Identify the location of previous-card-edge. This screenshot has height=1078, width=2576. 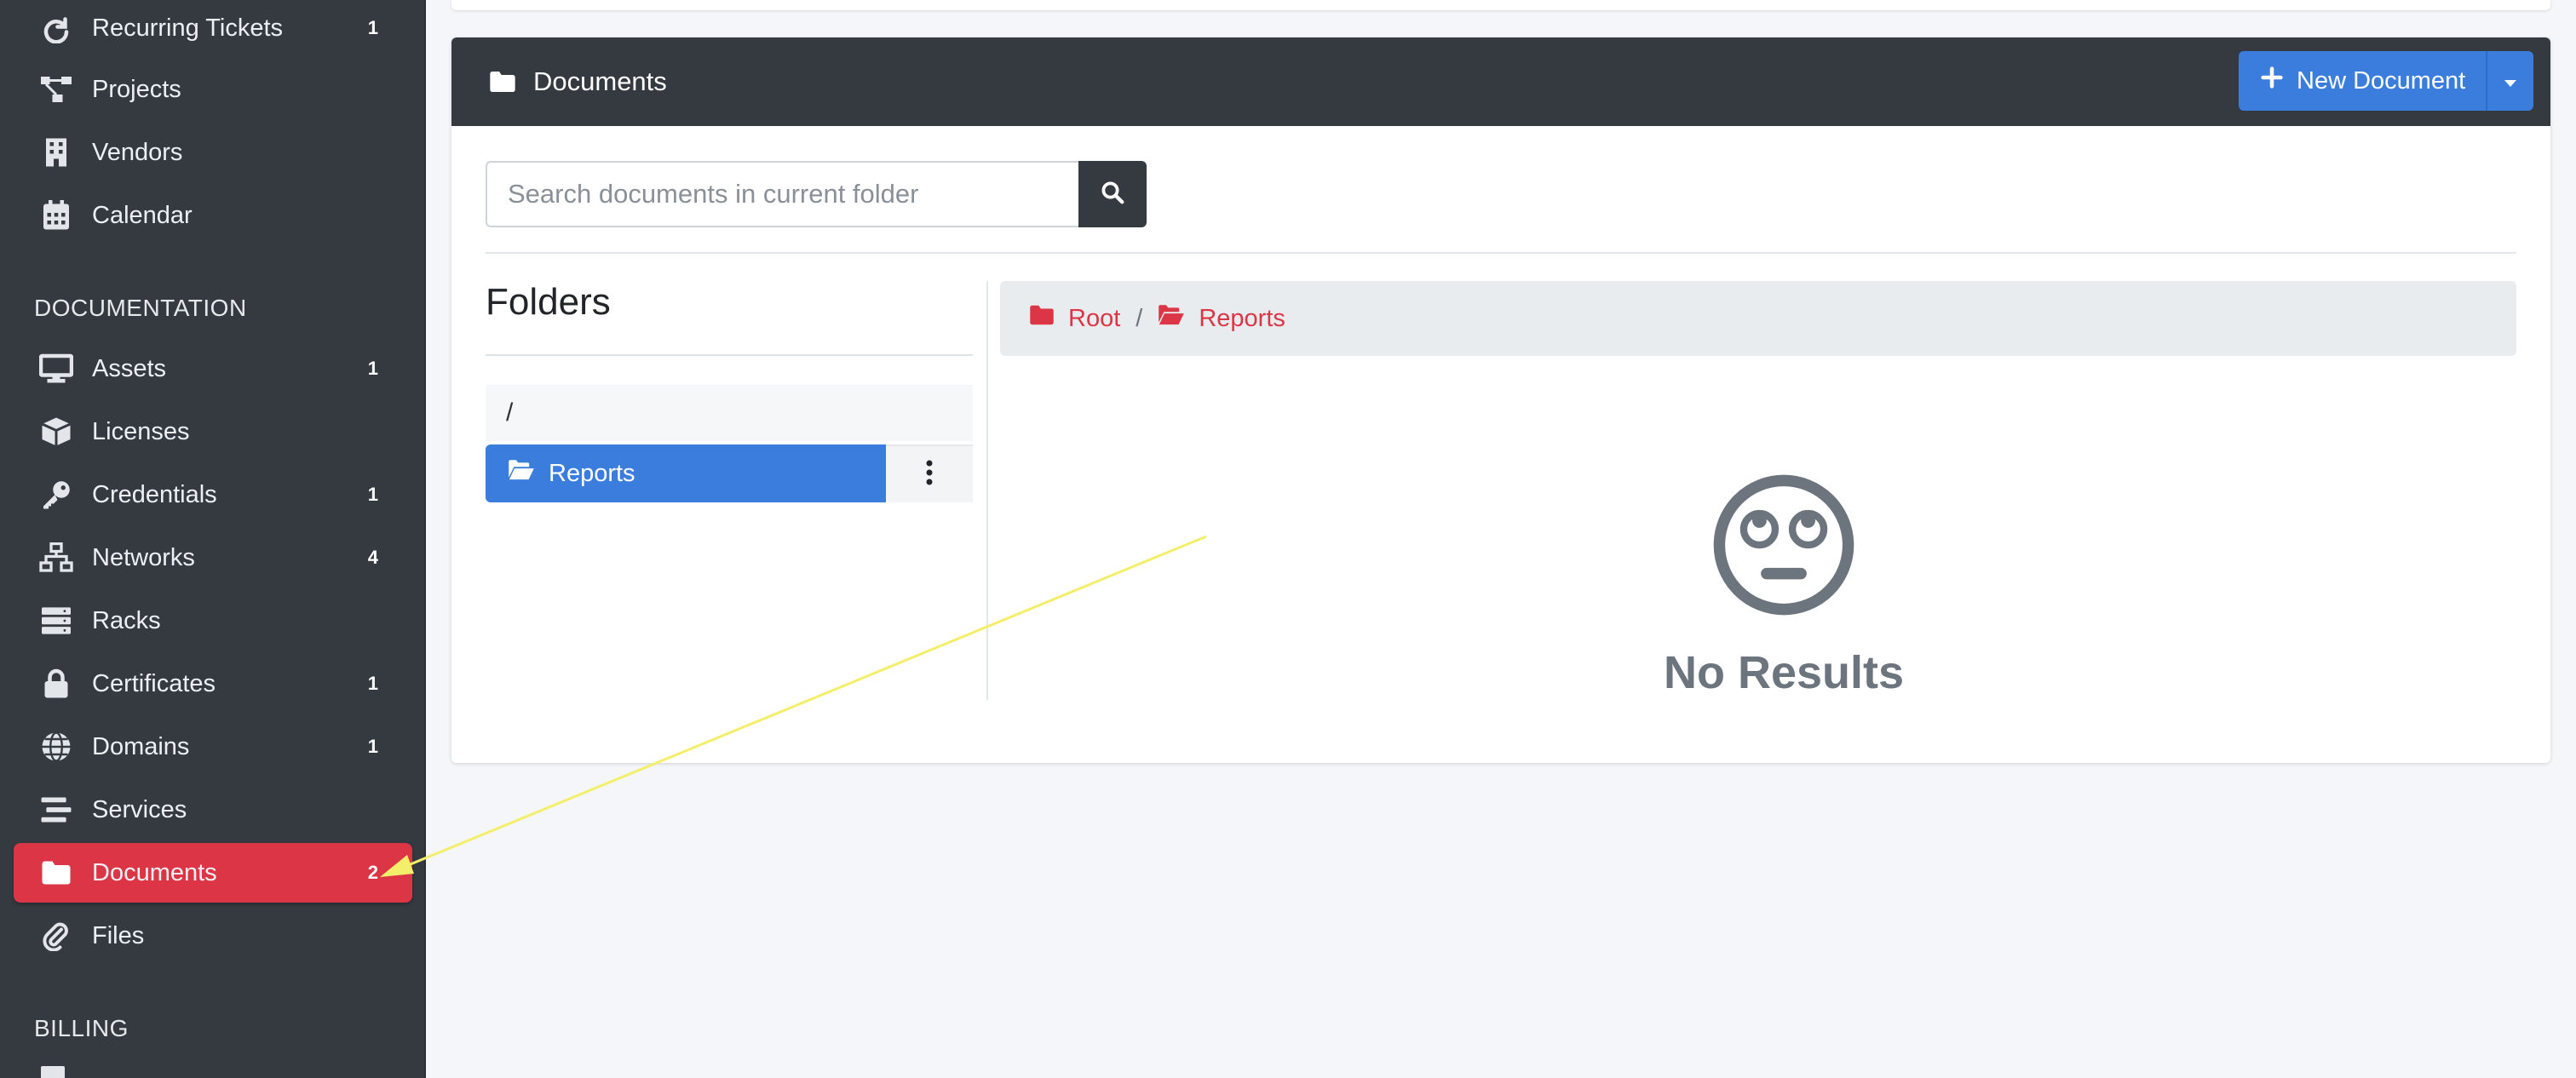
(1500, 5).